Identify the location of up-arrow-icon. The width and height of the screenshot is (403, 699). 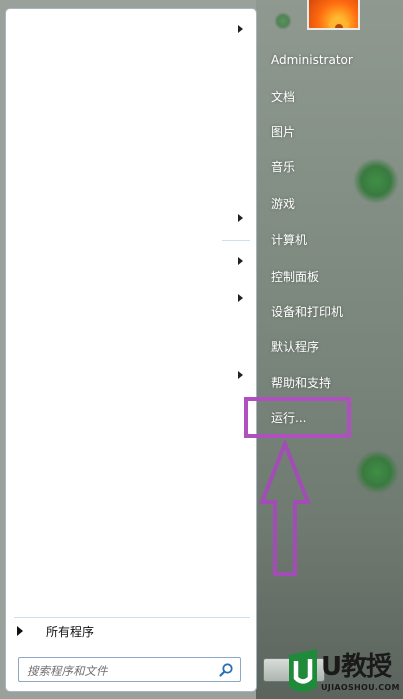
(285, 508).